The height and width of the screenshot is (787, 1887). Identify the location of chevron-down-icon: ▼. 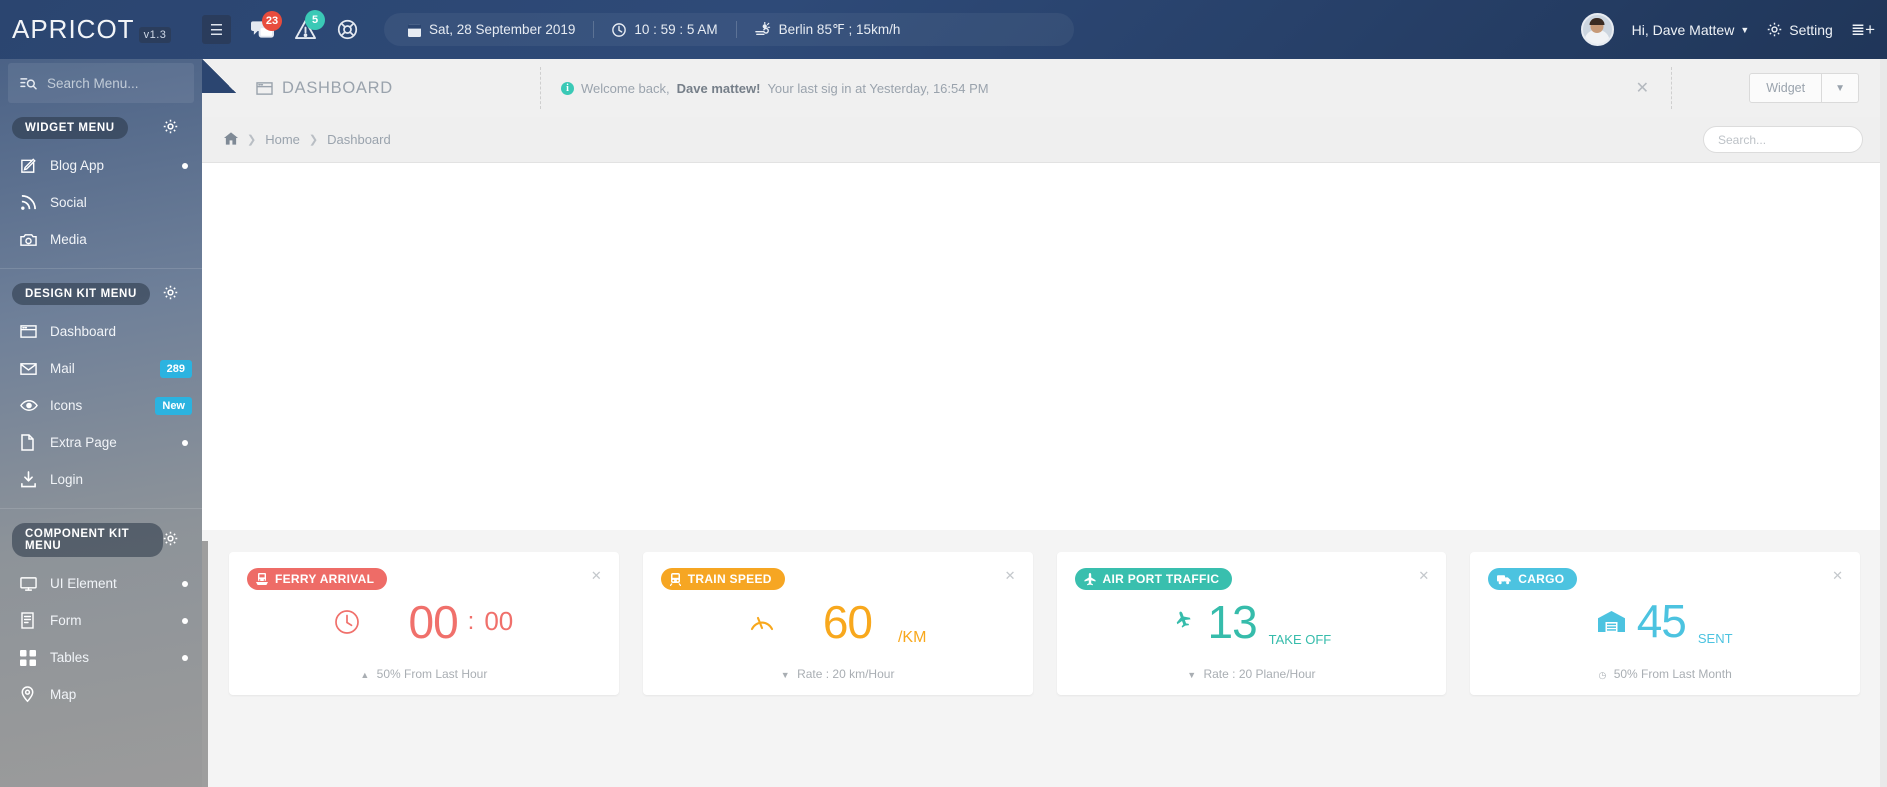
(1840, 88).